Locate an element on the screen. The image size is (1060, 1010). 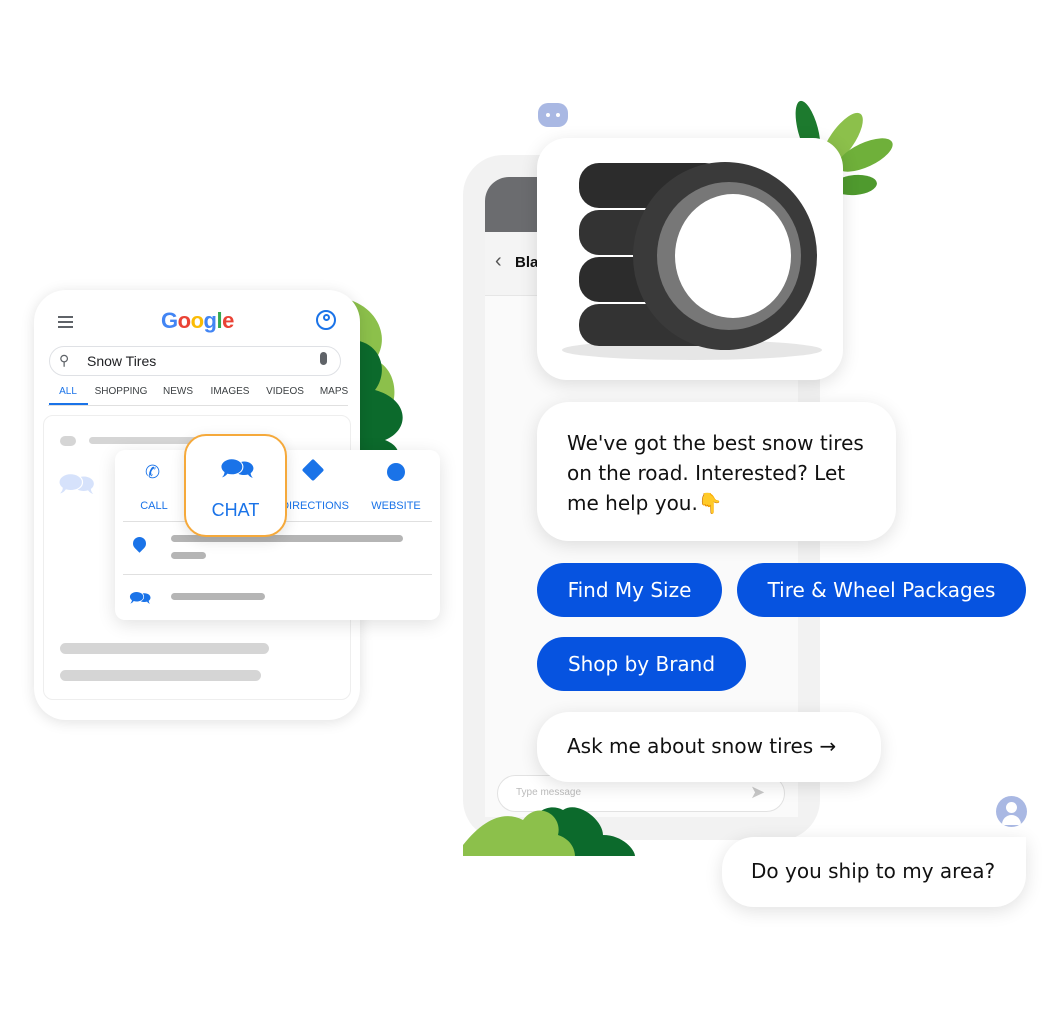
hamburger-menu-icon is located at coordinates (65, 322).